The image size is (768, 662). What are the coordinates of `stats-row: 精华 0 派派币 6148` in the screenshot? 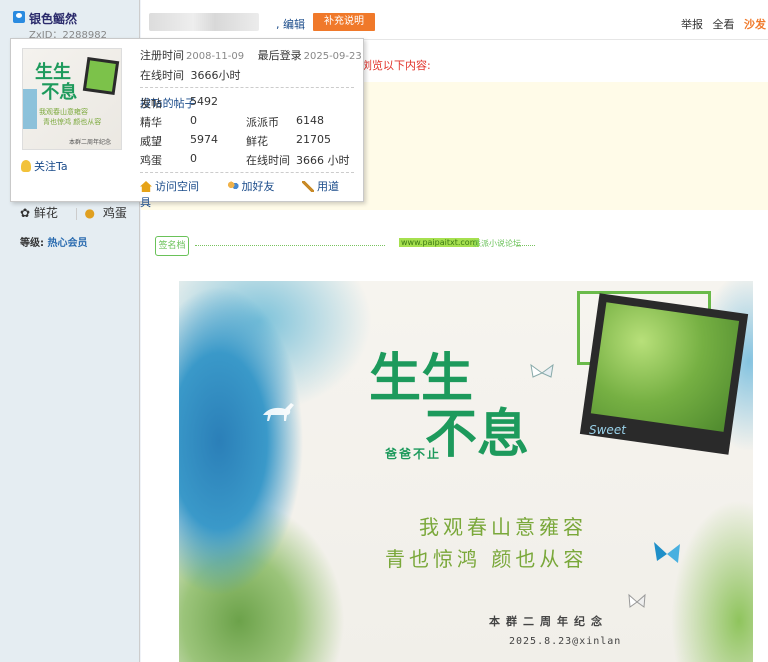 It's located at (247, 123).